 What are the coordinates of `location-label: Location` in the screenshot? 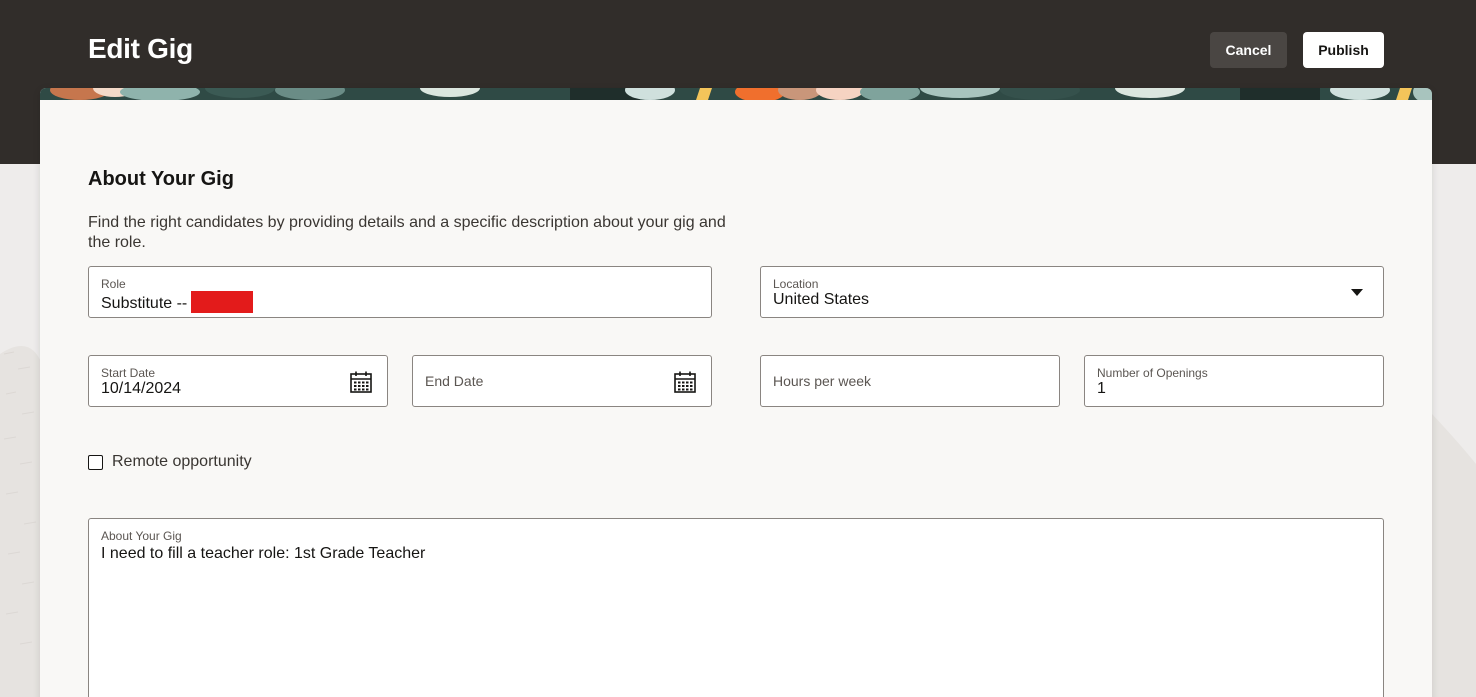 It's located at (796, 284).